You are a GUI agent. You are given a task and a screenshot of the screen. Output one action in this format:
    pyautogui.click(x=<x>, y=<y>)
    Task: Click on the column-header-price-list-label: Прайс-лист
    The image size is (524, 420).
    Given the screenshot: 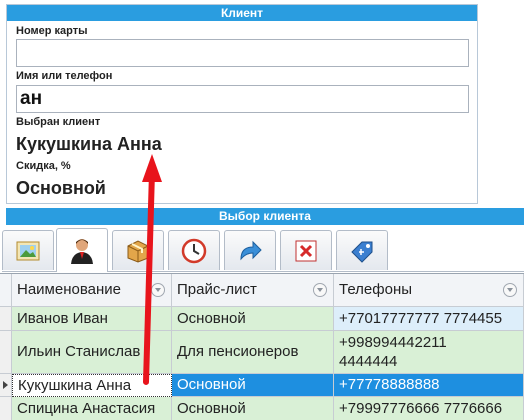 What is the action you would take?
    pyautogui.click(x=217, y=289)
    